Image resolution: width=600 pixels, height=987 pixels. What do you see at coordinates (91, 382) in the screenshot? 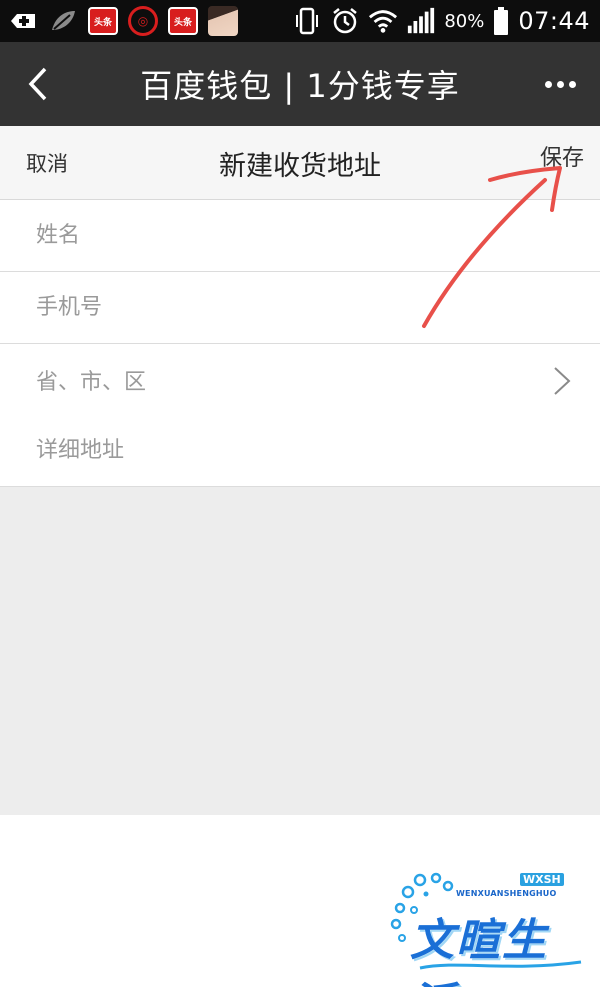
I see `region-label: 省、市、区` at bounding box center [91, 382].